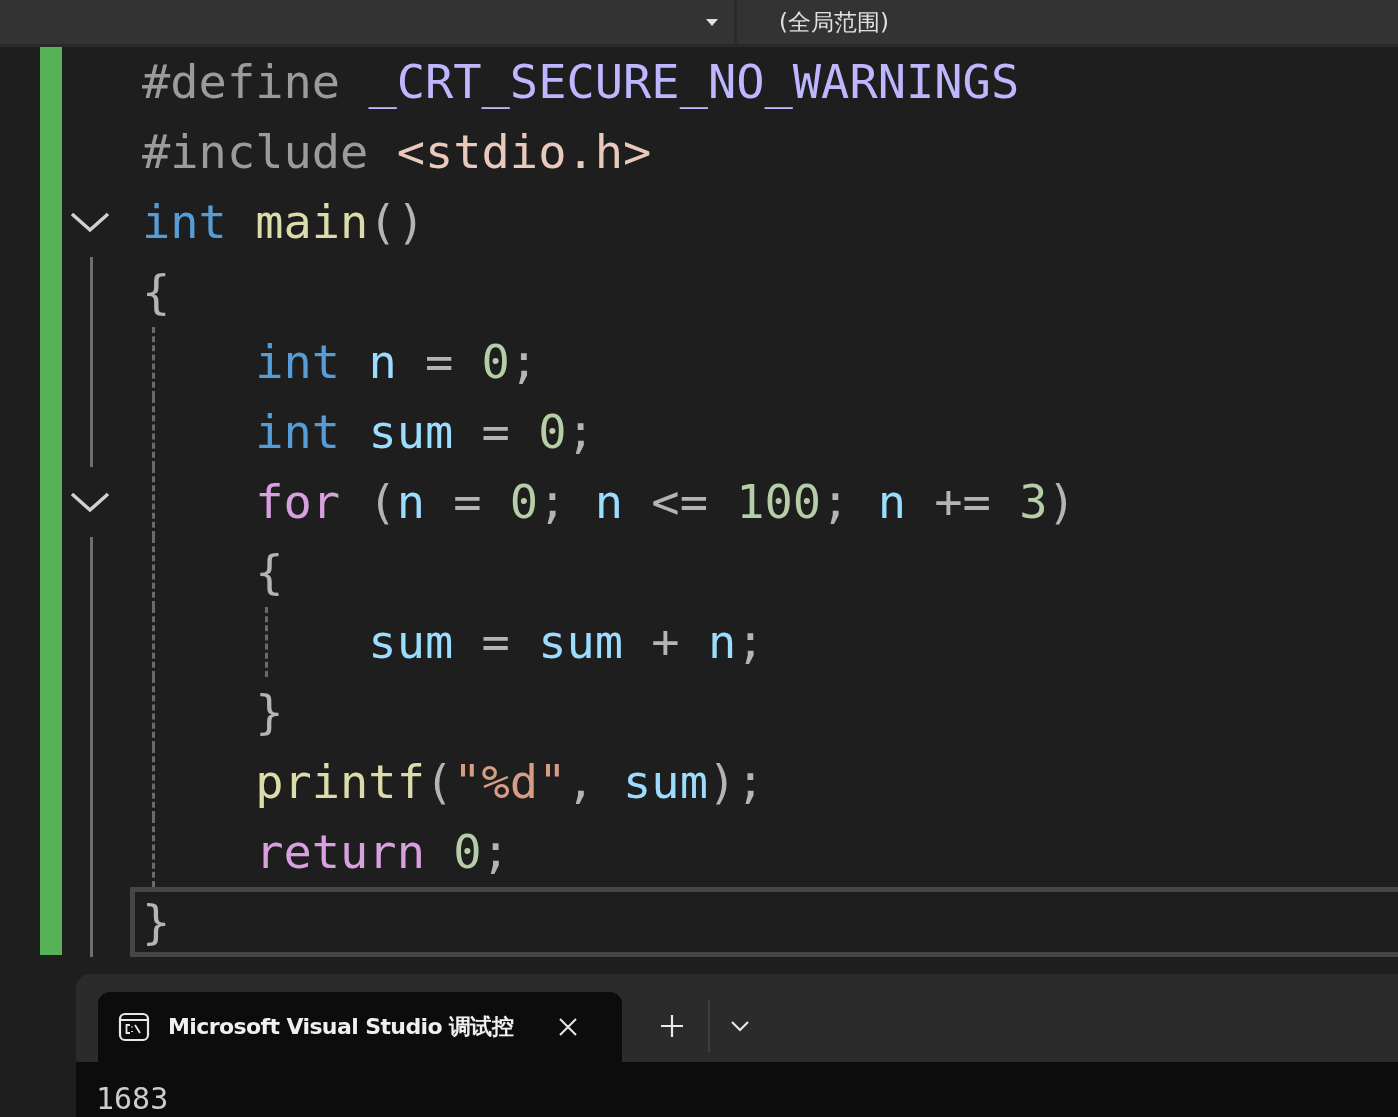 The width and height of the screenshot is (1398, 1117). Describe the element at coordinates (740, 1026) in the screenshot. I see `dropdown-chevron-icon` at that location.